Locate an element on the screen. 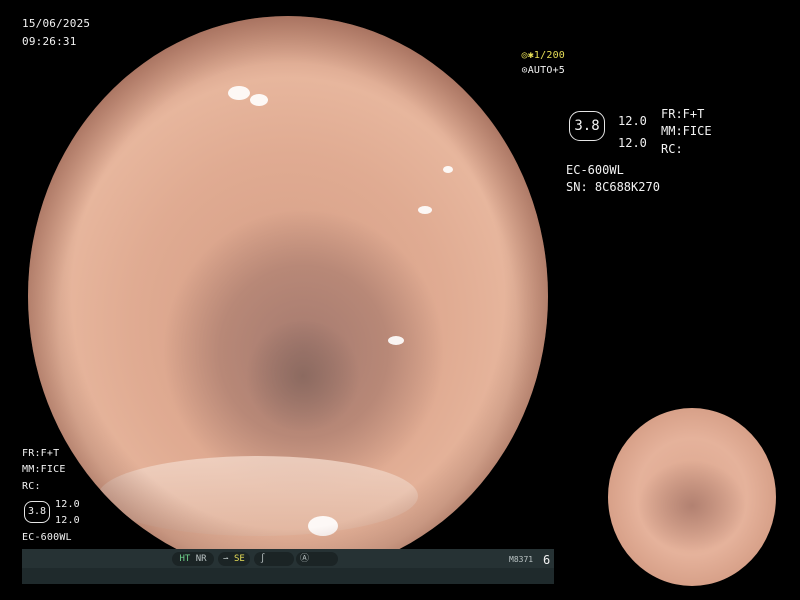 The height and width of the screenshot is (600, 800). nr-label: NR is located at coordinates (201, 559).